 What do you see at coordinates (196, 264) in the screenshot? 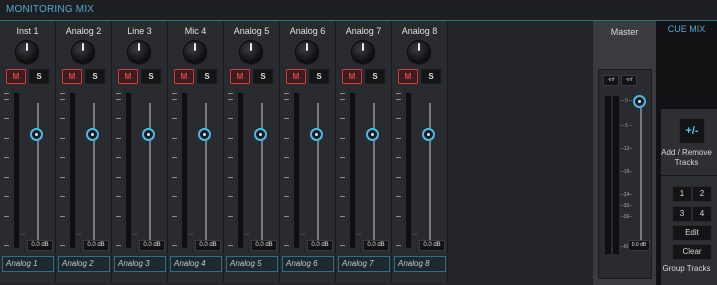
I see `input-source-select: Analog 4` at bounding box center [196, 264].